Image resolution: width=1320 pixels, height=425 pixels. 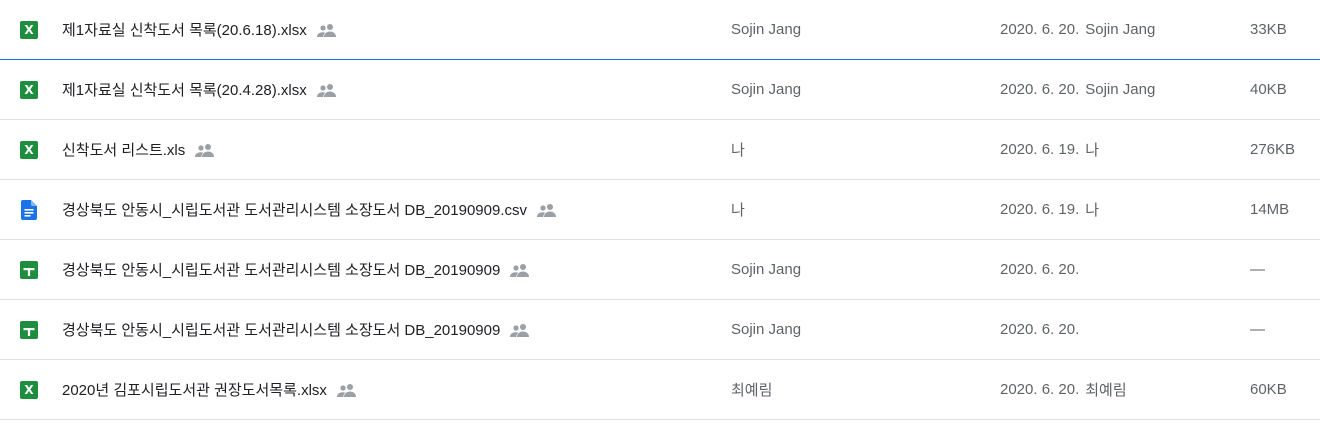 What do you see at coordinates (382, 89) in the screenshot?
I see `file-name-cell: 제1자료실 신착도서 목록(20.4.28).xlsx` at bounding box center [382, 89].